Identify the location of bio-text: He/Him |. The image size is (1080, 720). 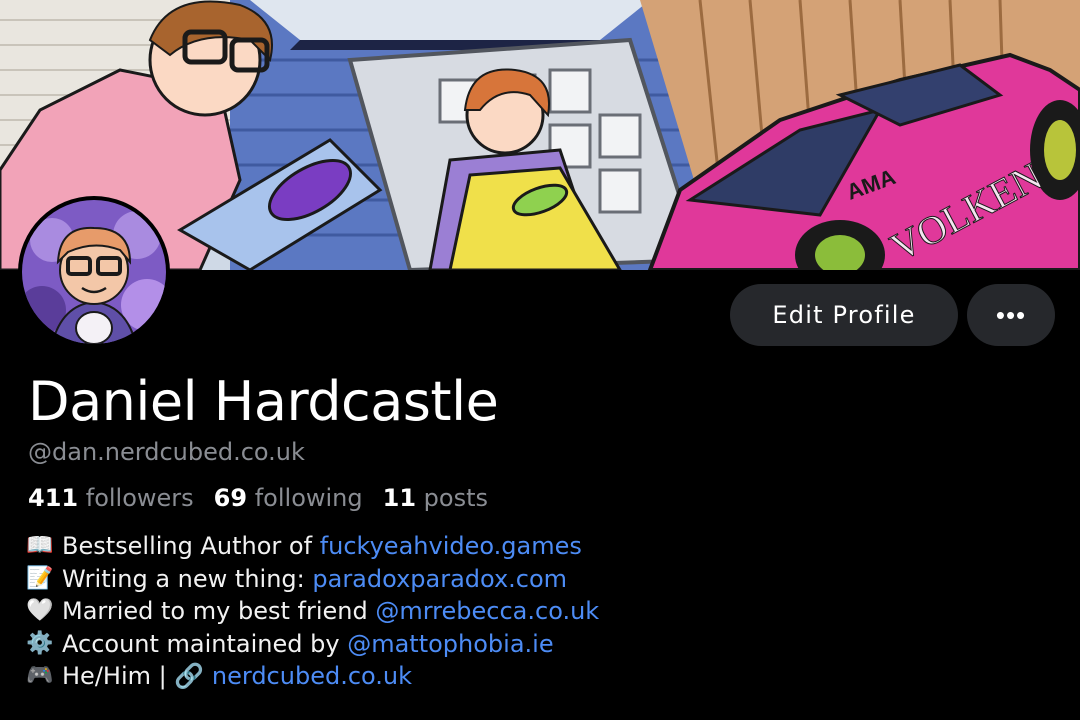
(114, 676).